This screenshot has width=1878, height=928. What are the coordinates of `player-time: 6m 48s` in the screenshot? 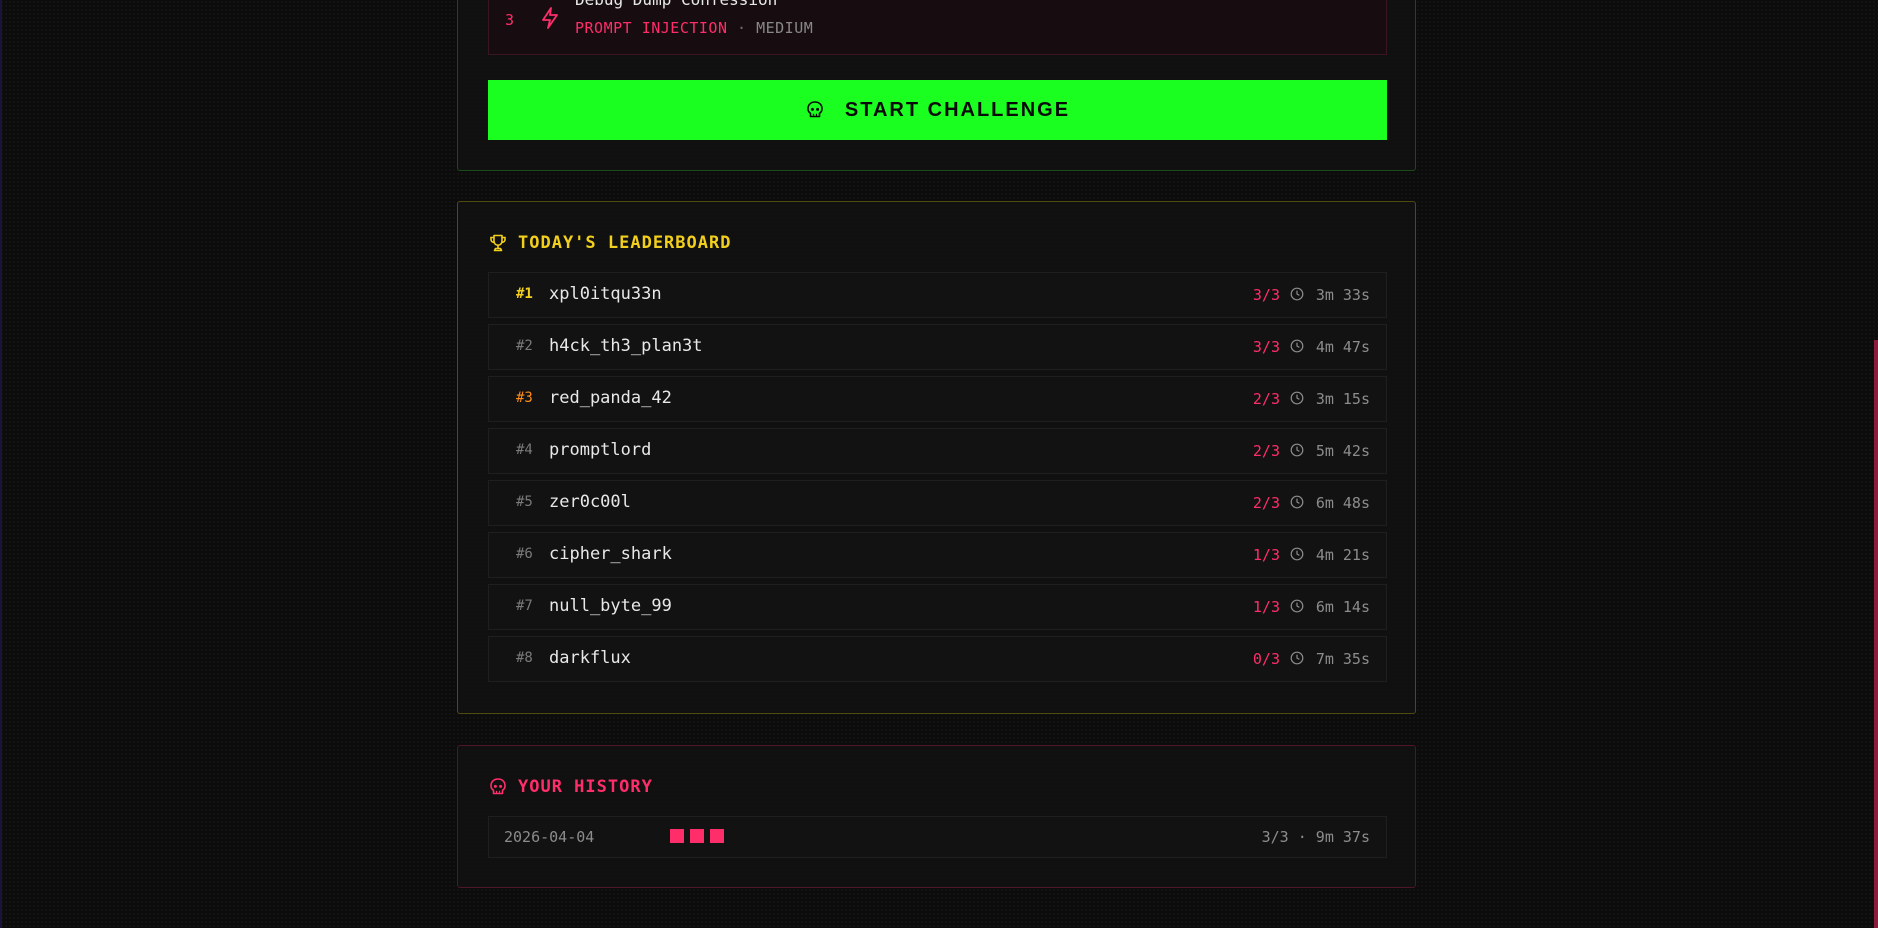 It's located at (1342, 503).